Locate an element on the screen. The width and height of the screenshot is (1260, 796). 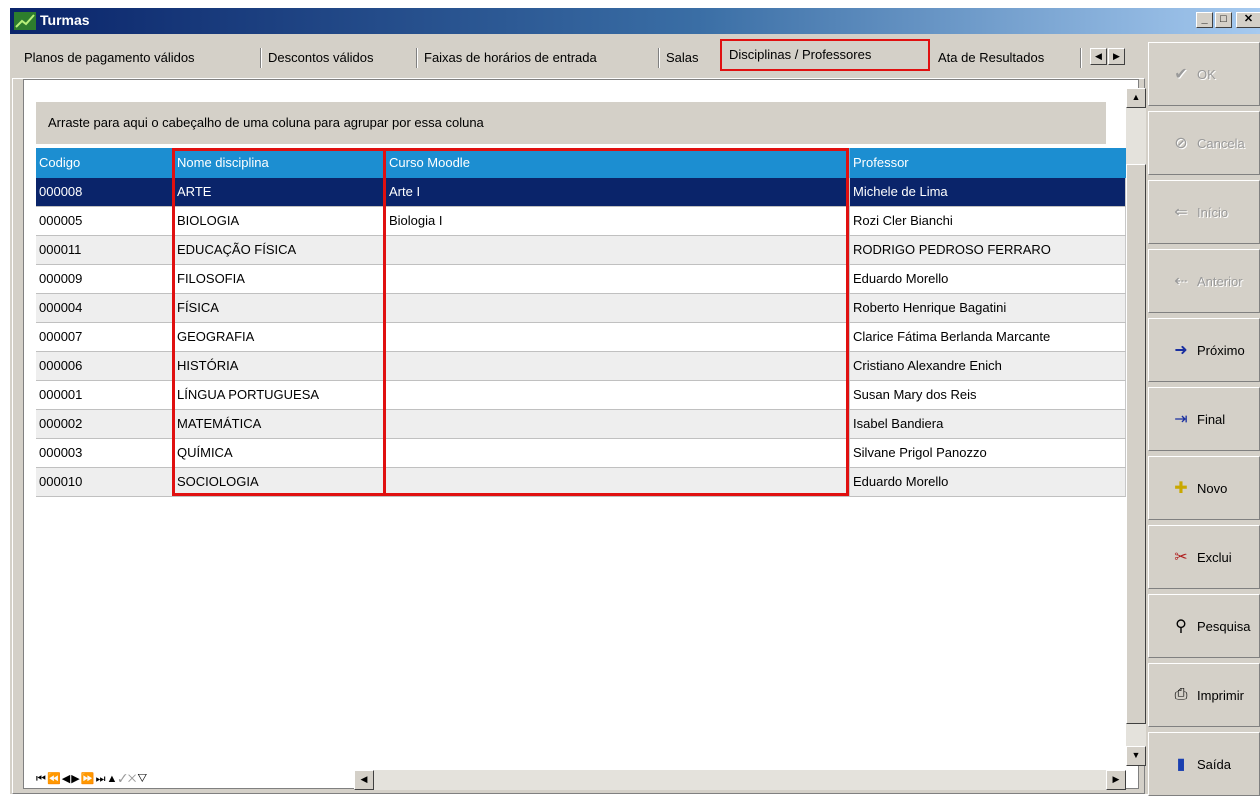
tab-descontos: Descontos válidos is located at coordinates (318, 58).